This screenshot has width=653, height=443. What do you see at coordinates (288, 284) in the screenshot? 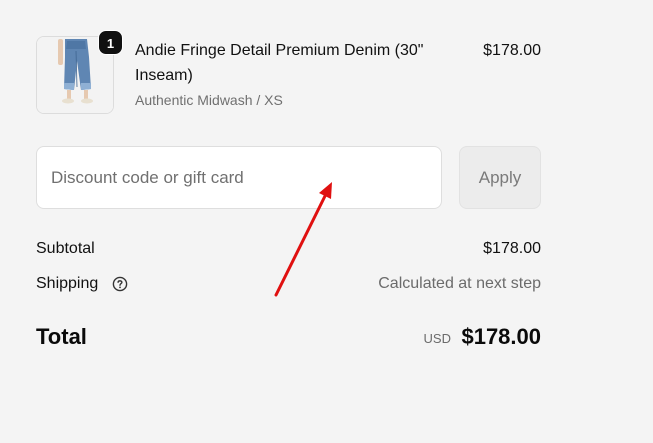
I see `shipping-row: Shipping Calculated at next step` at bounding box center [288, 284].